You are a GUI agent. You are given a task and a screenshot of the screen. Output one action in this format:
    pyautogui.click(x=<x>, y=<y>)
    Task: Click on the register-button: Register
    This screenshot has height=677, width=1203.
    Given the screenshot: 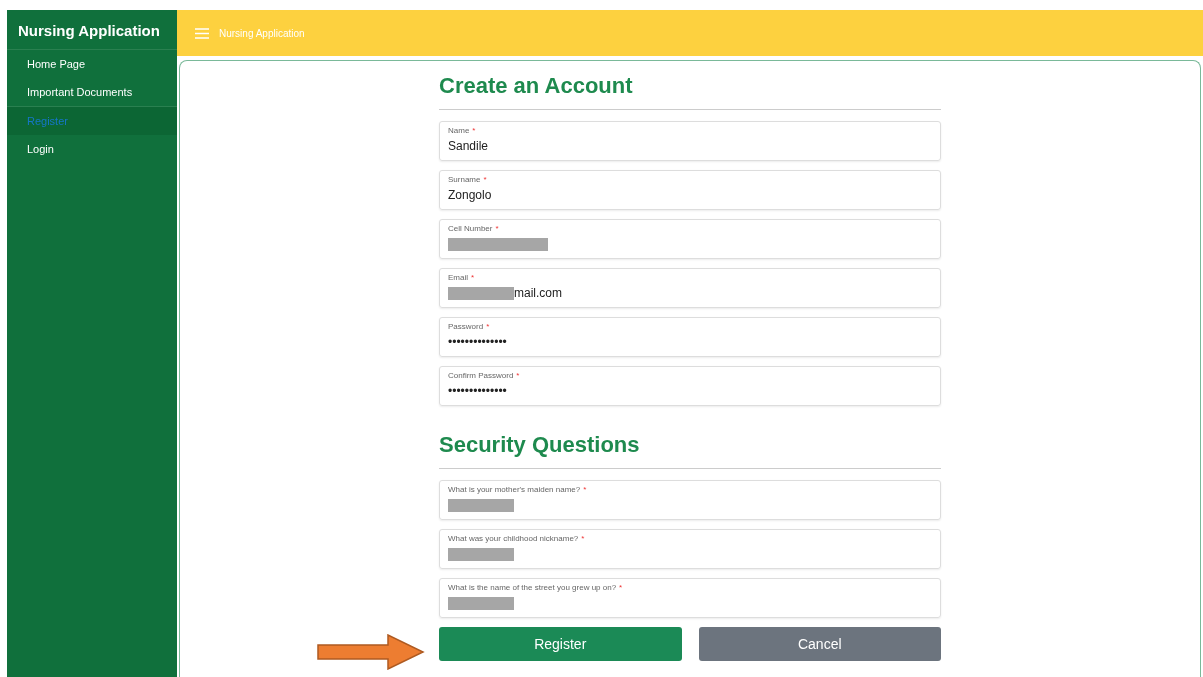 What is the action you would take?
    pyautogui.click(x=560, y=644)
    